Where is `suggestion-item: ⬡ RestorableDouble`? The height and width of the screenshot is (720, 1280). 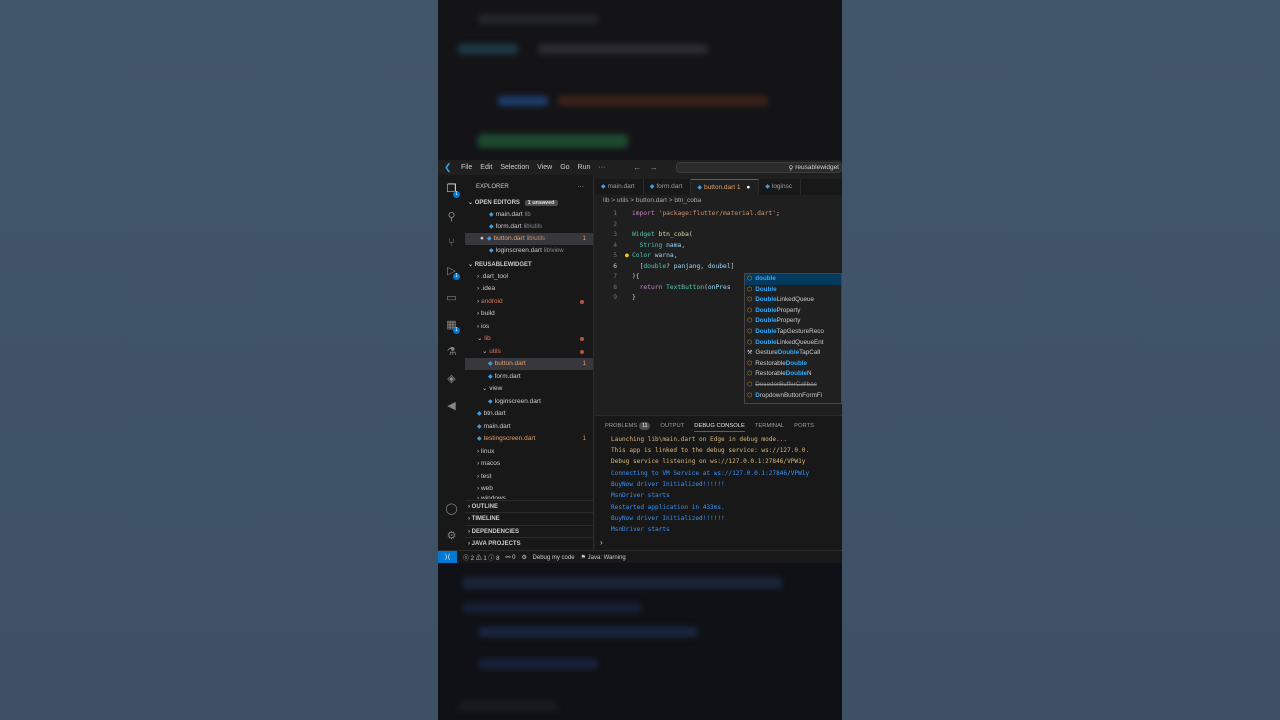
suggestion-item: ⬡ RestorableDouble is located at coordinates (793, 364).